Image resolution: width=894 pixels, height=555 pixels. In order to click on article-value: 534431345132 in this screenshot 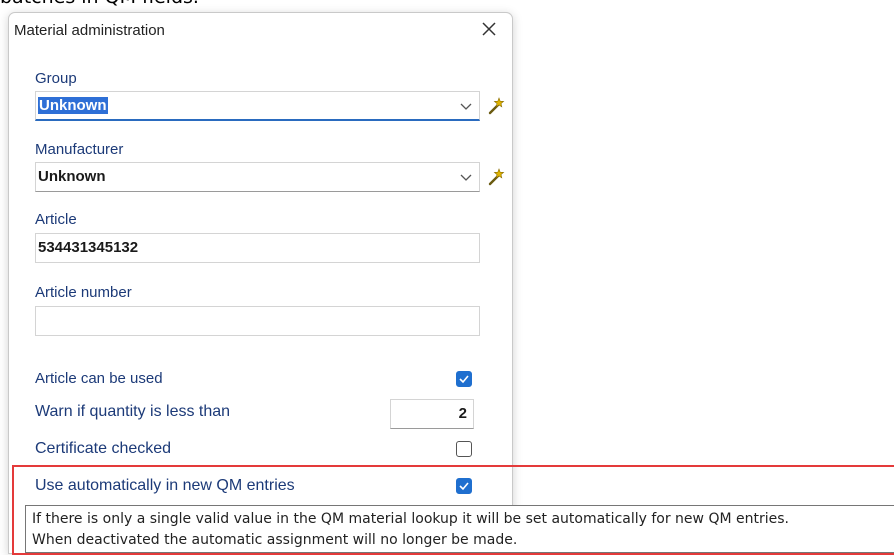, I will do `click(88, 247)`.